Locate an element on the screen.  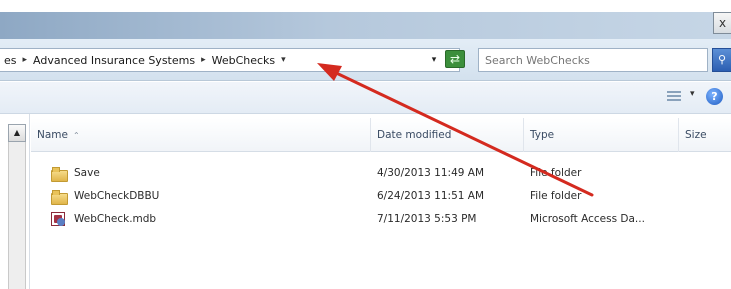
address-history-dropdown-icon: ▾ is located at coordinates (434, 60).